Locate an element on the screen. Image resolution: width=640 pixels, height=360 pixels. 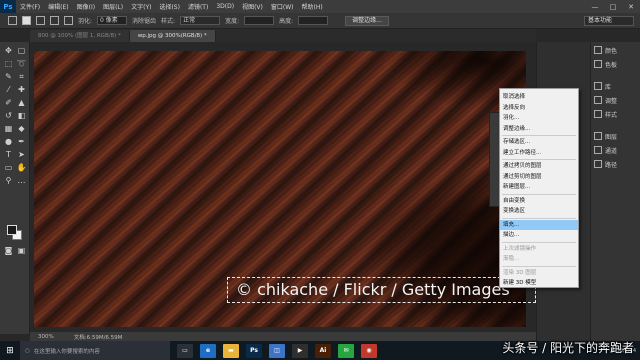
crop-tool-icon: ⌗ is located at coordinates (21, 76).